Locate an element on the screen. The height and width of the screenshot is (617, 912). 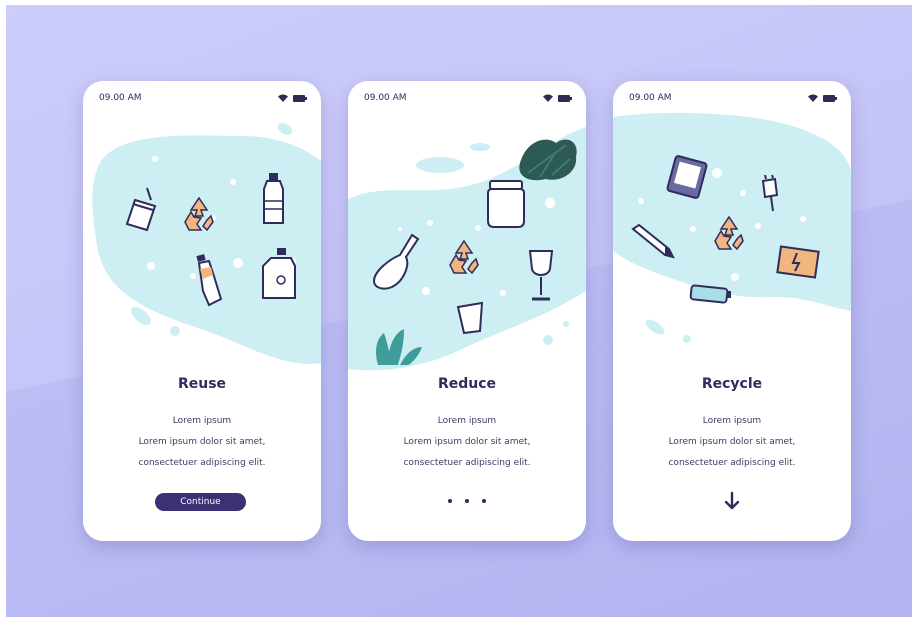
pen-icon is located at coordinates (653, 241).